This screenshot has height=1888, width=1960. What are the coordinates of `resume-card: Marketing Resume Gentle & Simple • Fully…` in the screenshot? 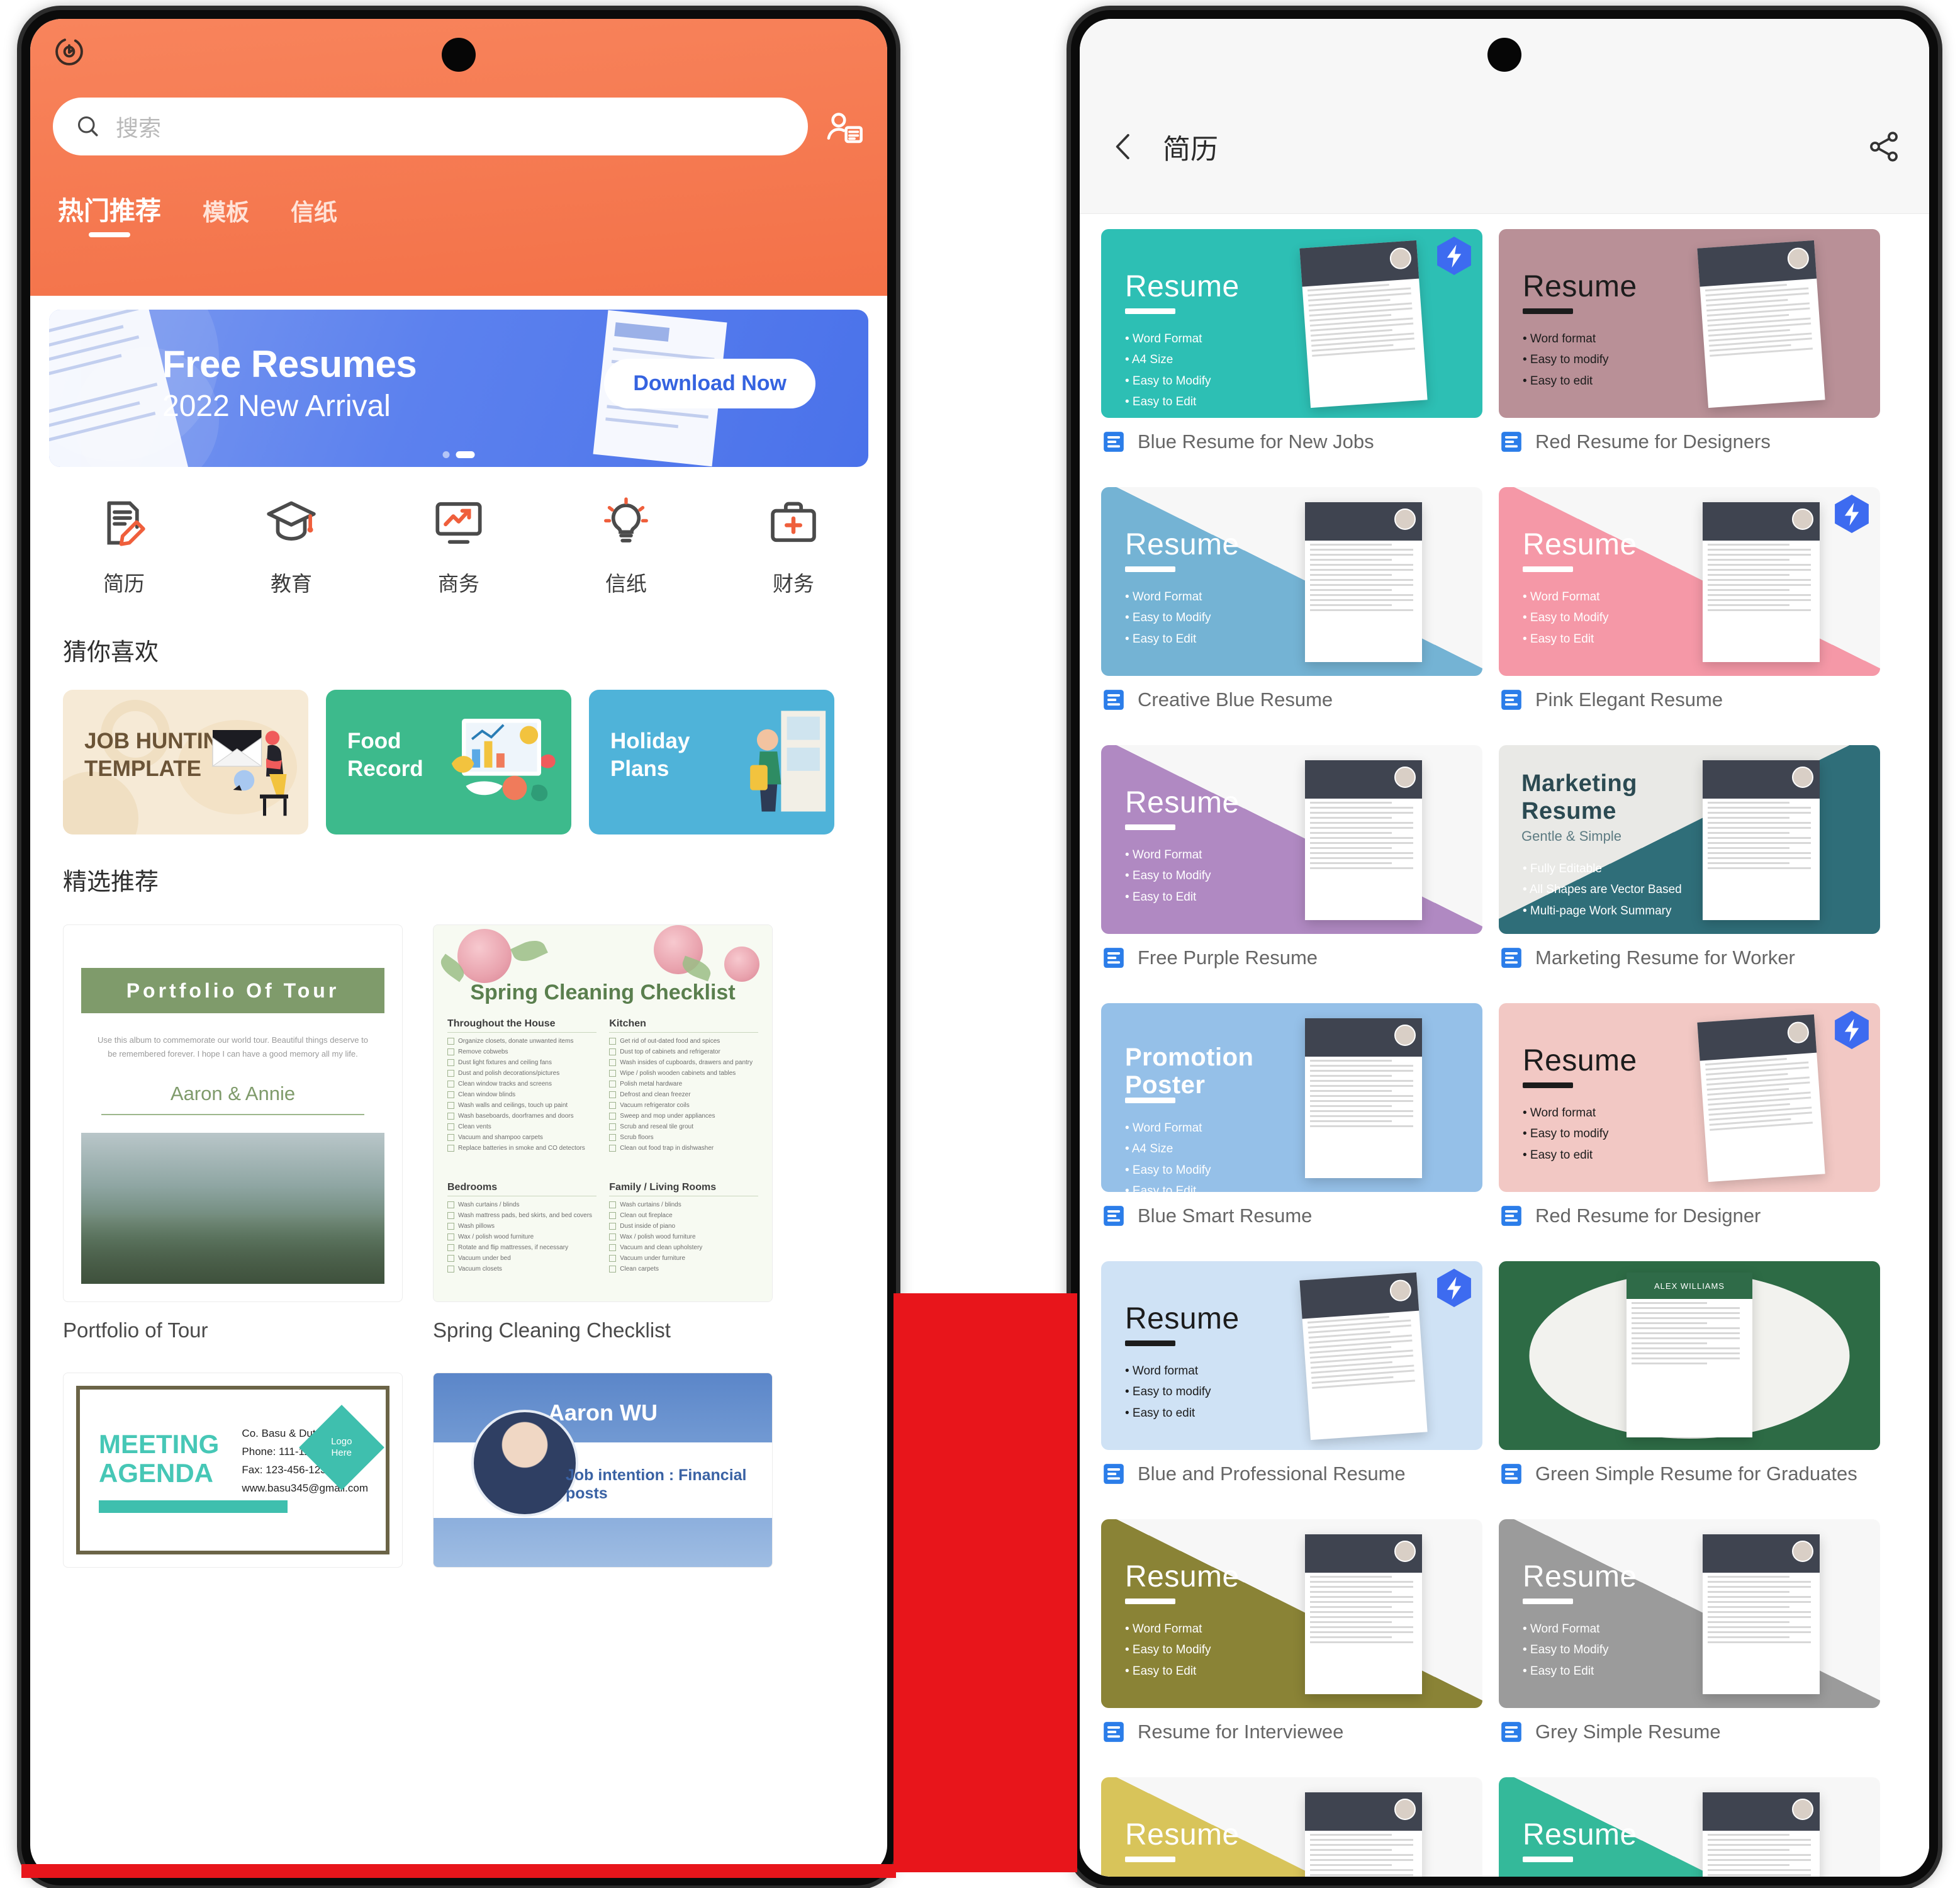 It's located at (1689, 866).